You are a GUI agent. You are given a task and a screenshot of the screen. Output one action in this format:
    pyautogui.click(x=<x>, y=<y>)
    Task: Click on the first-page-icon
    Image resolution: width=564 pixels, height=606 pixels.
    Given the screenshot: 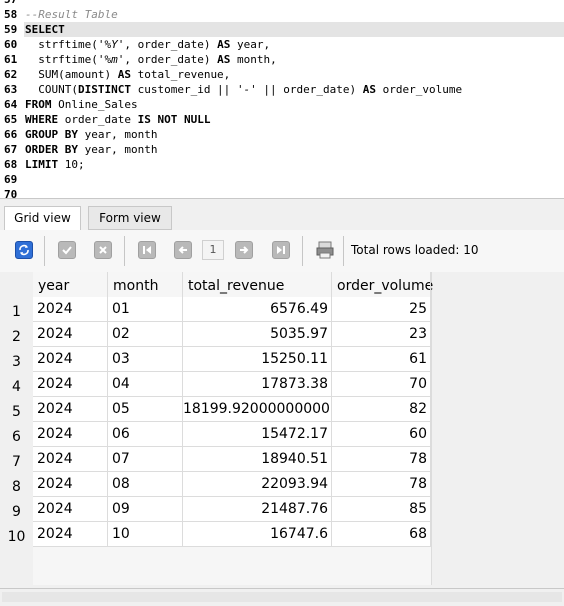 What is the action you would take?
    pyautogui.click(x=147, y=250)
    